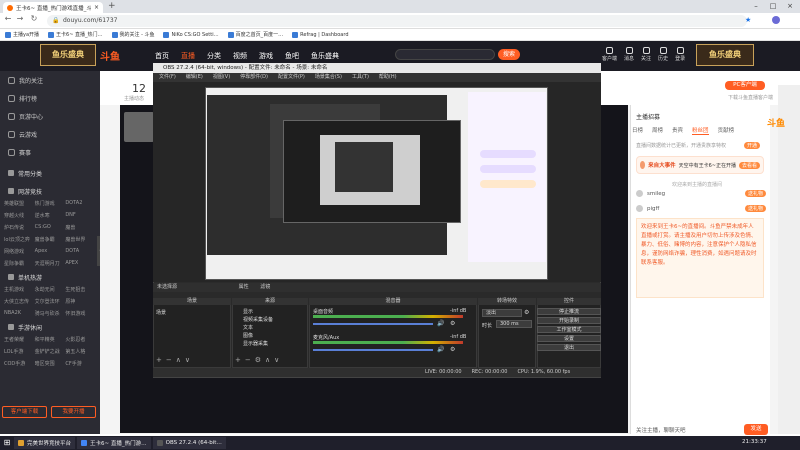 The image size is (800, 450). What do you see at coordinates (175, 360) in the screenshot?
I see `scene-controls-icon: +−∧∨` at bounding box center [175, 360].